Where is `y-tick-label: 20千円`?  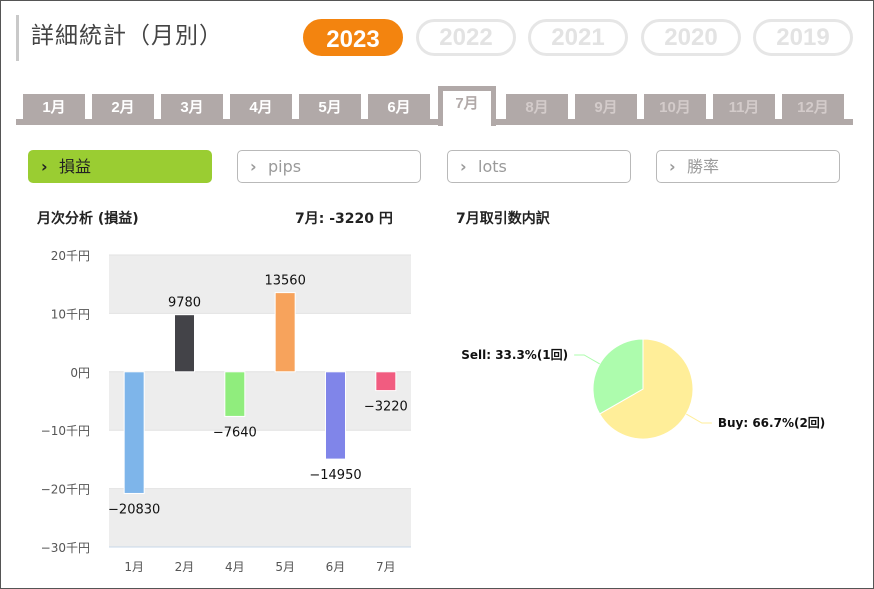 y-tick-label: 20千円 is located at coordinates (70, 256).